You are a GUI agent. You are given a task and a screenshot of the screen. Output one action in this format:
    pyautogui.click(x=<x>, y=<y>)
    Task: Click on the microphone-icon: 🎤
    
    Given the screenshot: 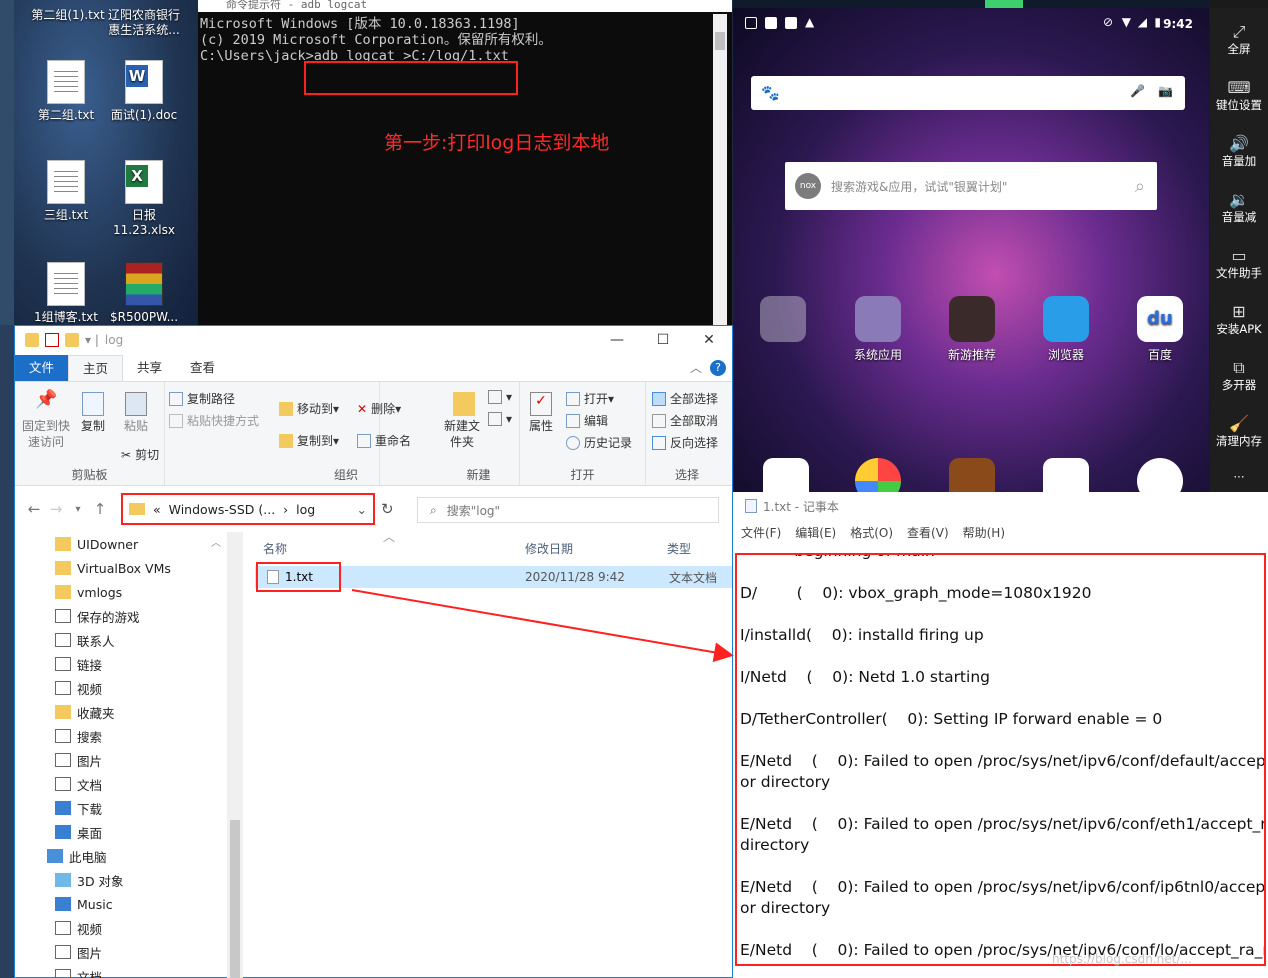 What is the action you would take?
    pyautogui.click(x=1137, y=91)
    